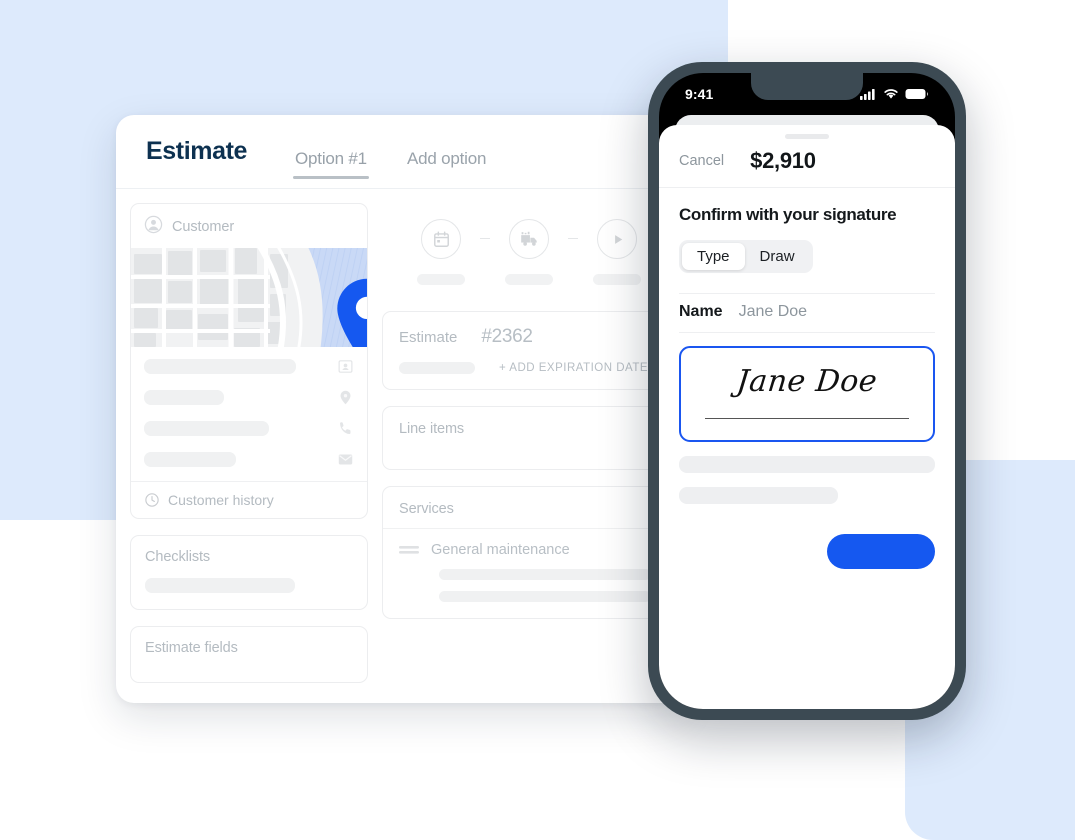  I want to click on page-title: Estimate, so click(197, 151).